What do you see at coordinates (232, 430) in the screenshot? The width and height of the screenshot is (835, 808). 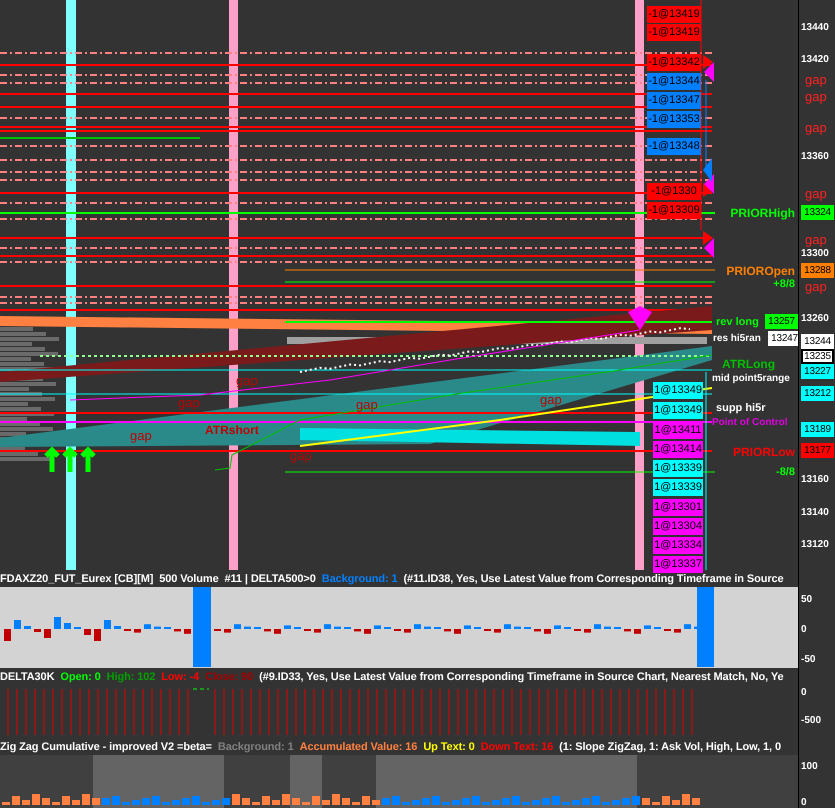 I see `level-label: ATRshort` at bounding box center [232, 430].